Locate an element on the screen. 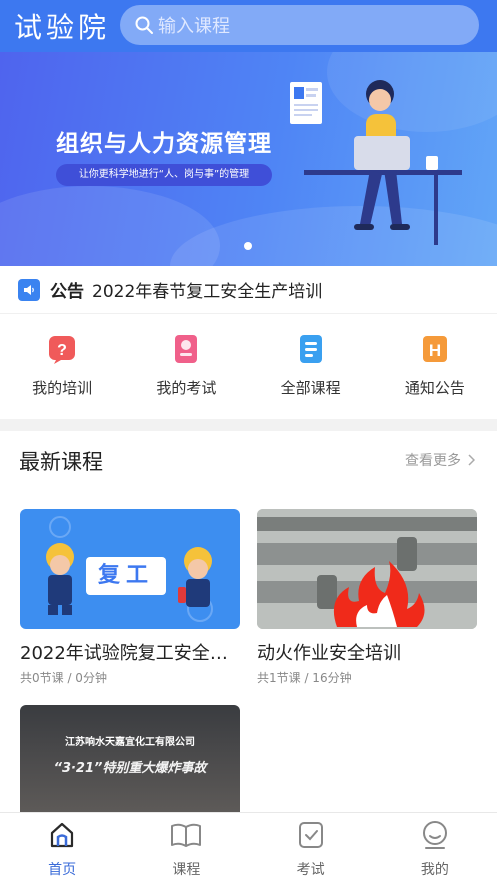  tab-exams: 考试 is located at coordinates (311, 848).